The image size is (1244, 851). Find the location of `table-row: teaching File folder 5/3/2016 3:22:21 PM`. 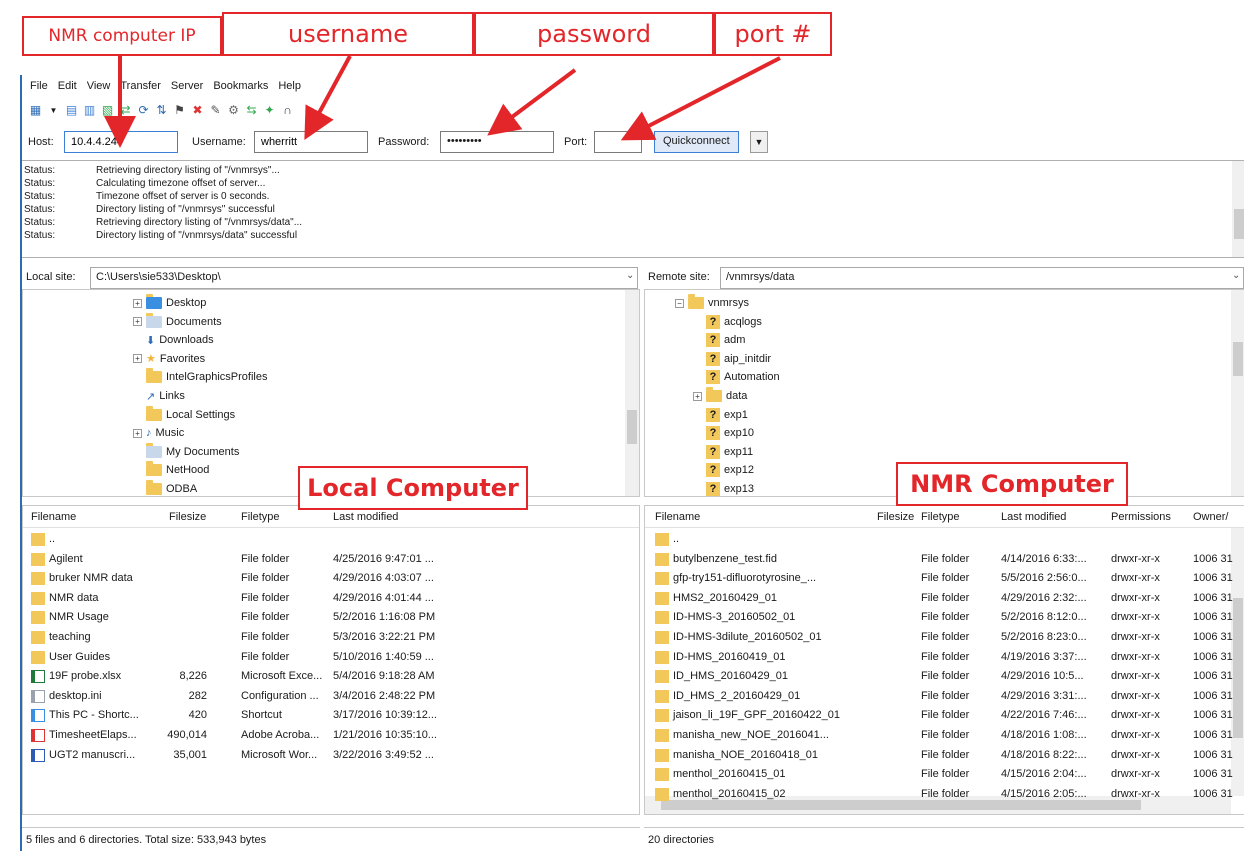

table-row: teaching File folder 5/3/2016 3:22:21 PM is located at coordinates (324, 637).